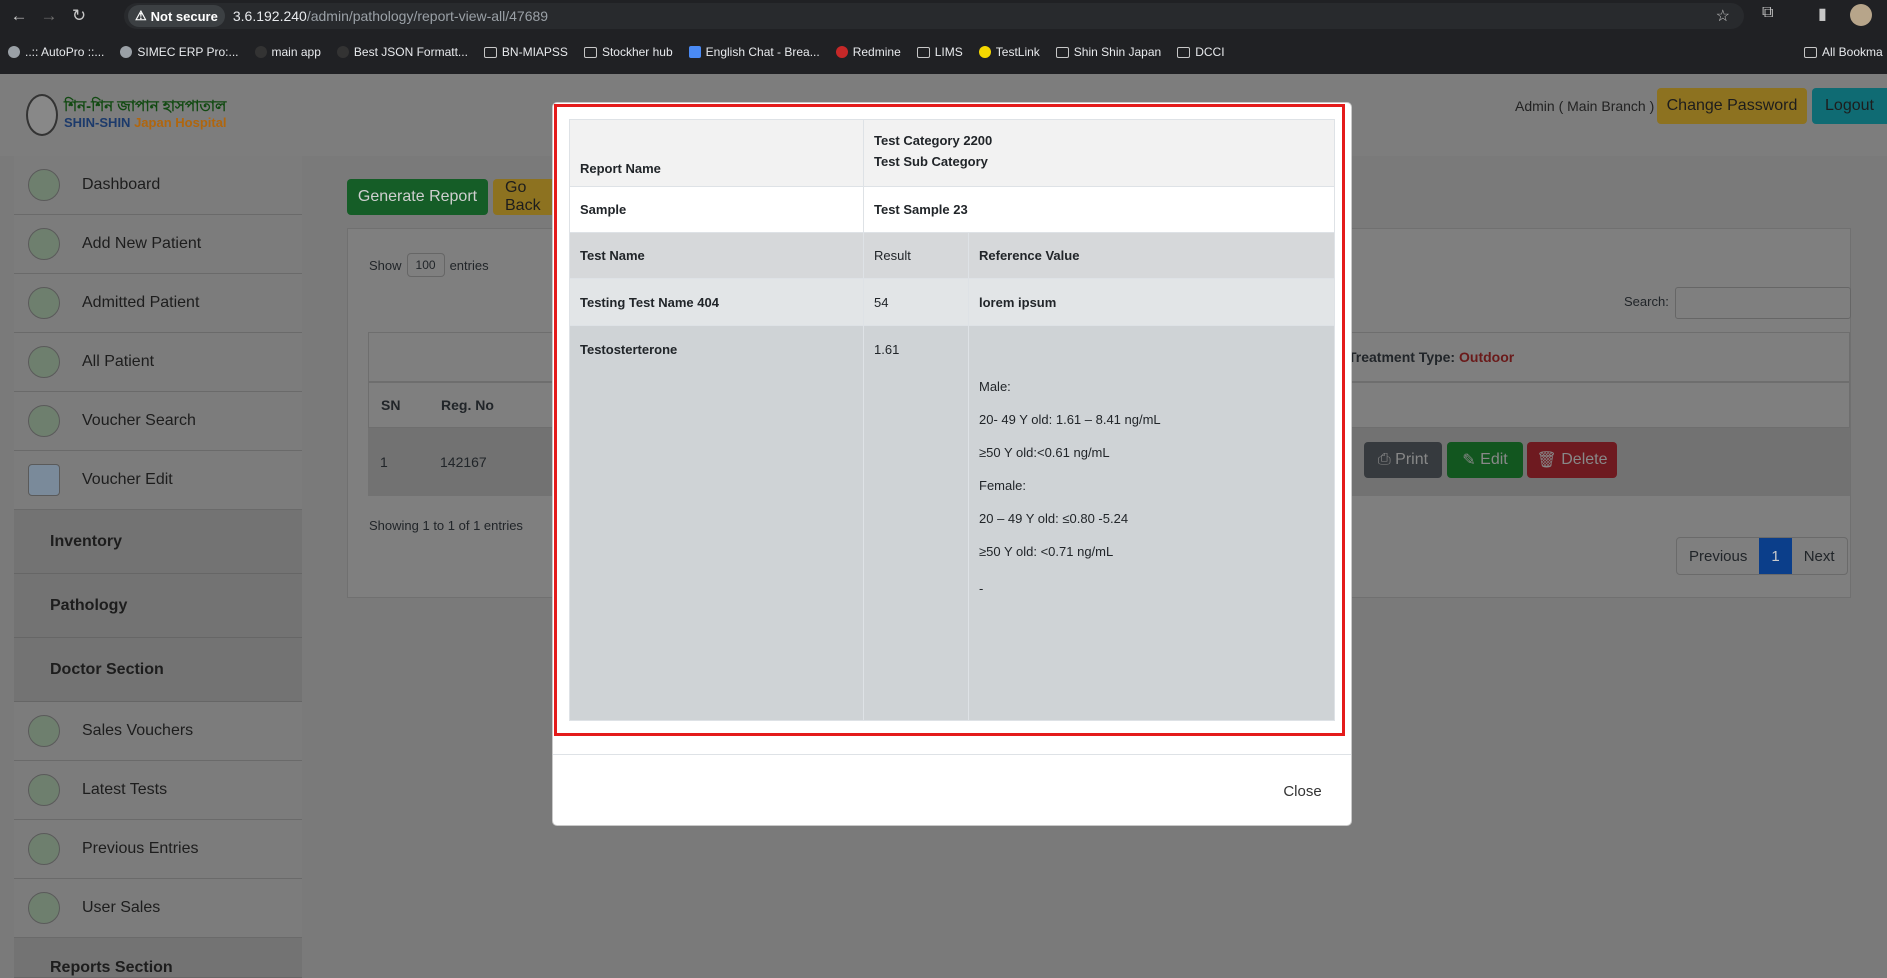 The width and height of the screenshot is (1887, 978). I want to click on sidebar-item-label: Dashboard, so click(121, 184).